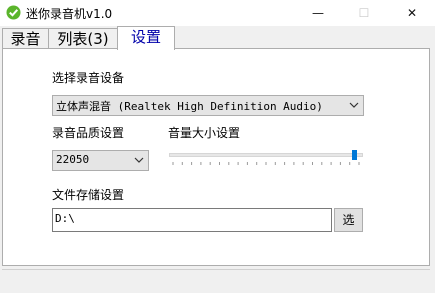 This screenshot has width=435, height=293. Describe the element at coordinates (88, 195) in the screenshot. I see `storage-label: 文件存储设置` at that location.